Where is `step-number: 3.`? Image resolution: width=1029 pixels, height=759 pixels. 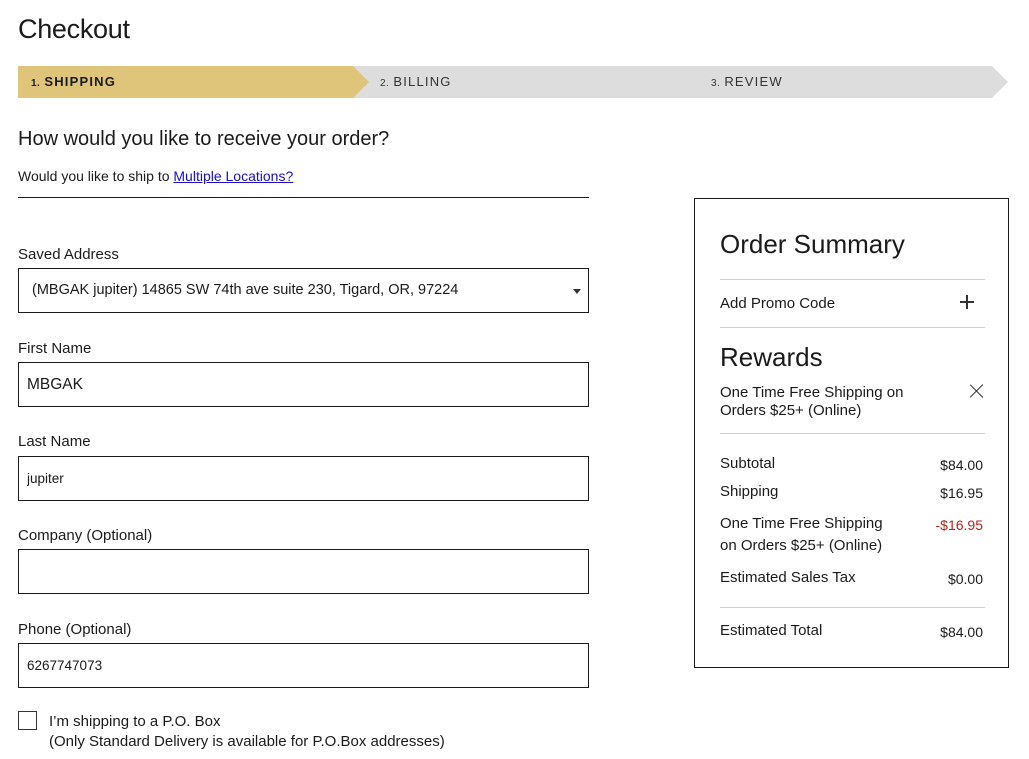
step-number: 3. is located at coordinates (716, 83).